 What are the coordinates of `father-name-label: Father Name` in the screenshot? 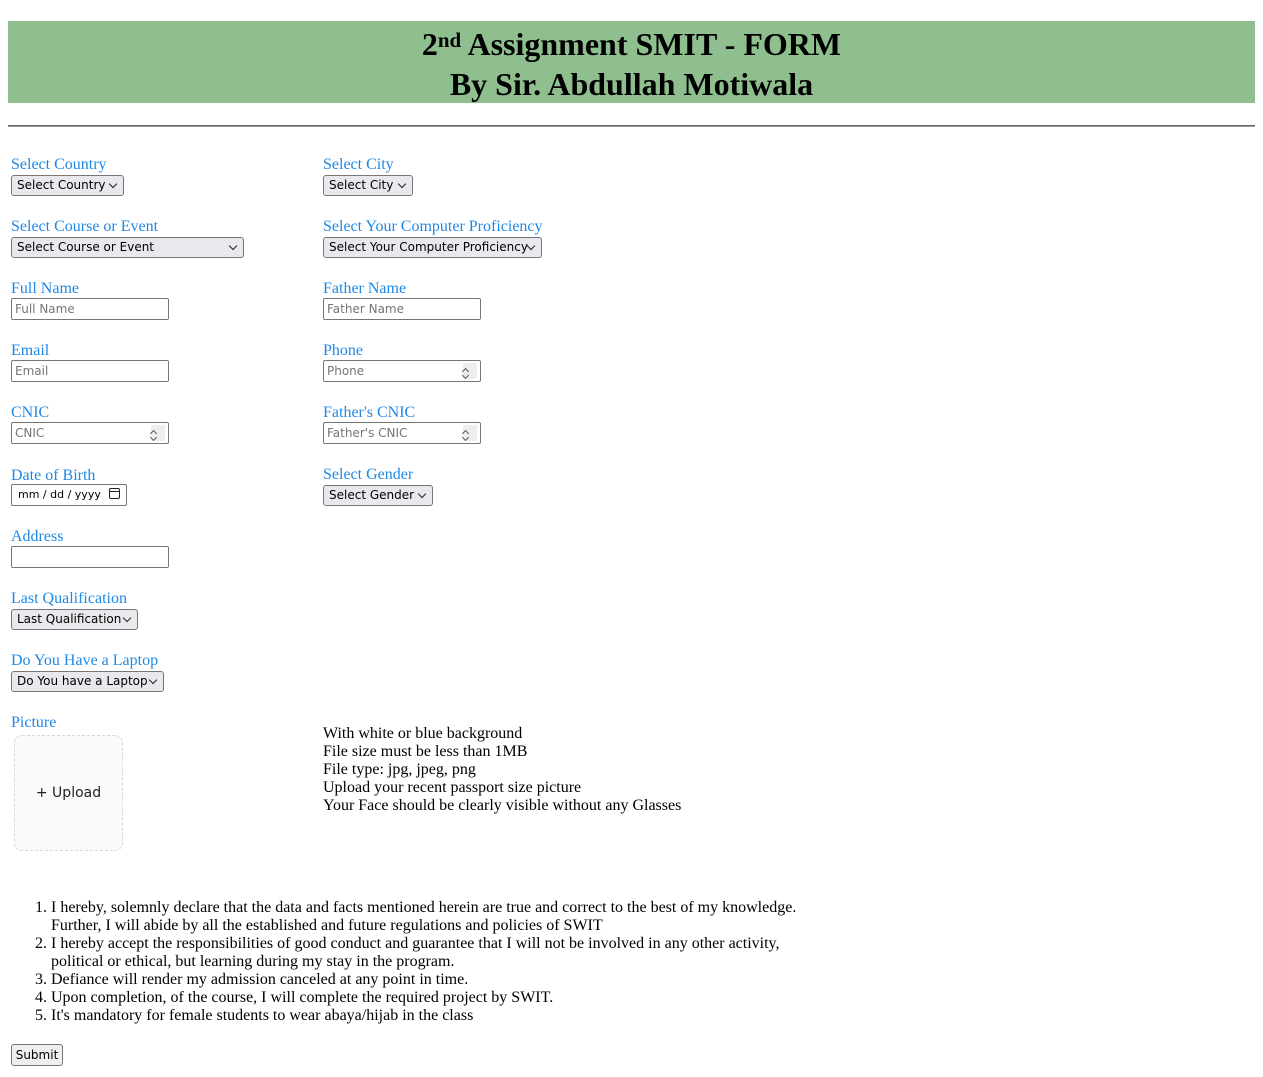 It's located at (365, 288).